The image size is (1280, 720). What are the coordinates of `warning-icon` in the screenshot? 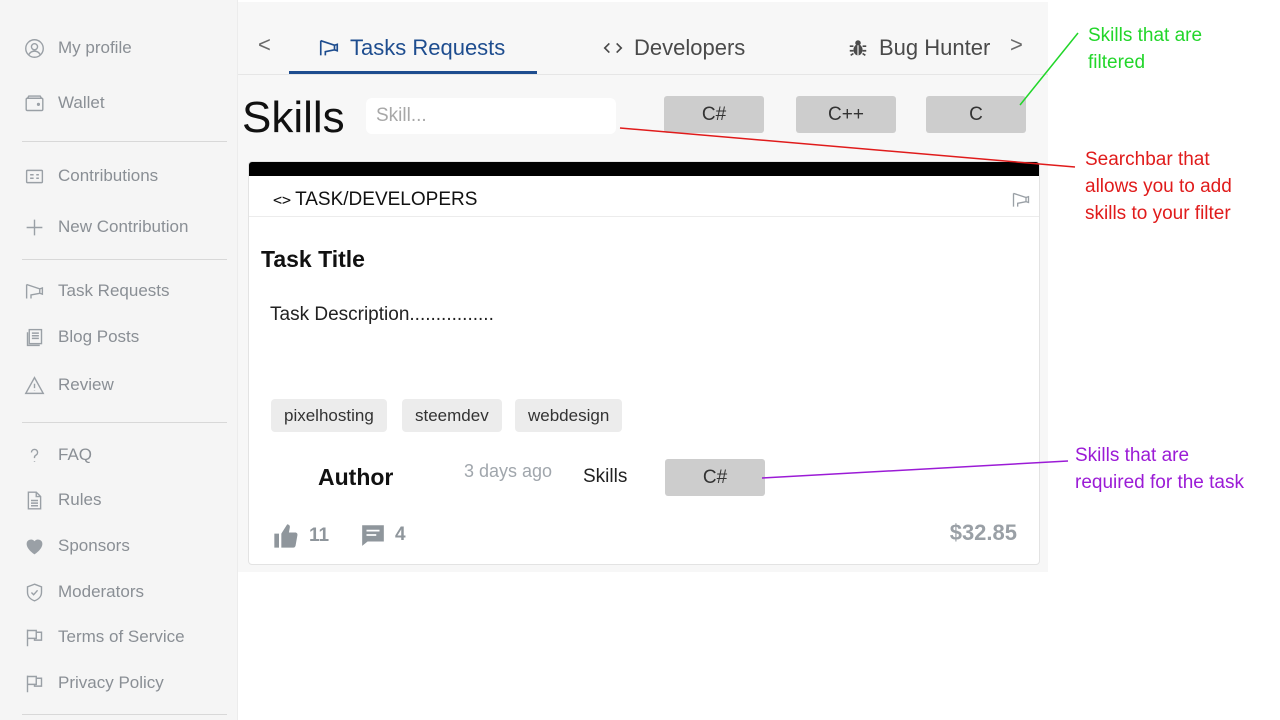 It's located at (34, 385).